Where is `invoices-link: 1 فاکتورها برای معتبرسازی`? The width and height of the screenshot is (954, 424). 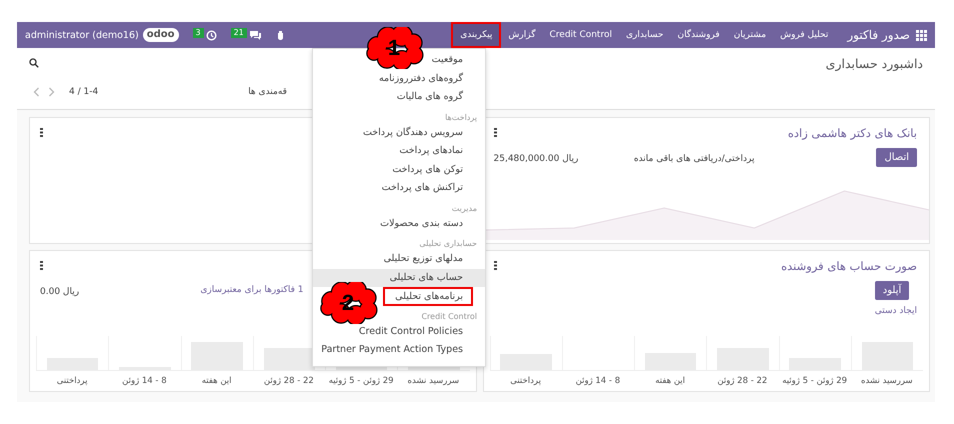
invoices-link: 1 فاکتورها برای معتبرسازی is located at coordinates (252, 290).